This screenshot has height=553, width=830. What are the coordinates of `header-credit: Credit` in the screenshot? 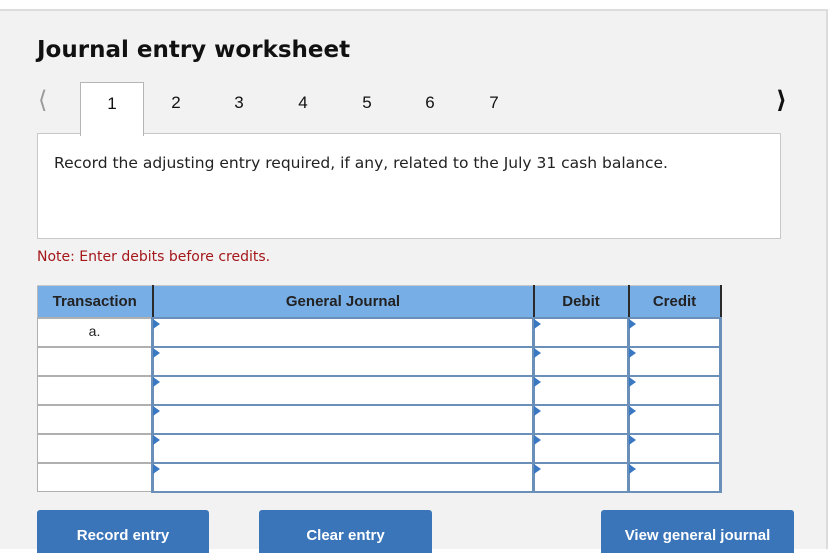 It's located at (675, 301).